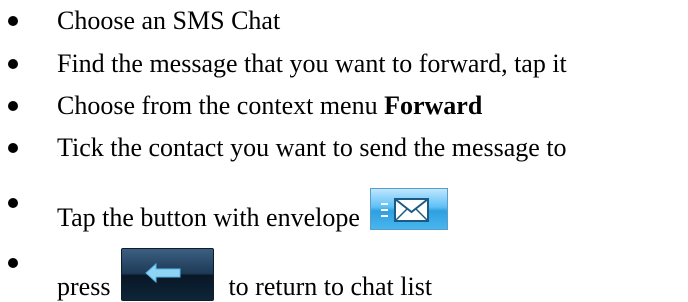  I want to click on item-text-after: to return to chat list, so click(330, 286).